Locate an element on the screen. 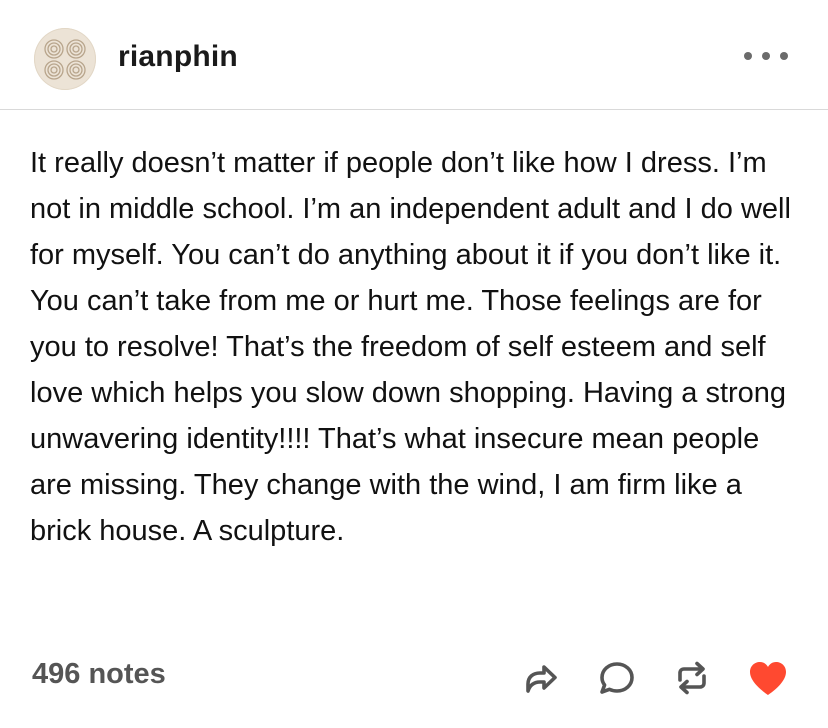 The height and width of the screenshot is (728, 828). share-button is located at coordinates (540, 678).